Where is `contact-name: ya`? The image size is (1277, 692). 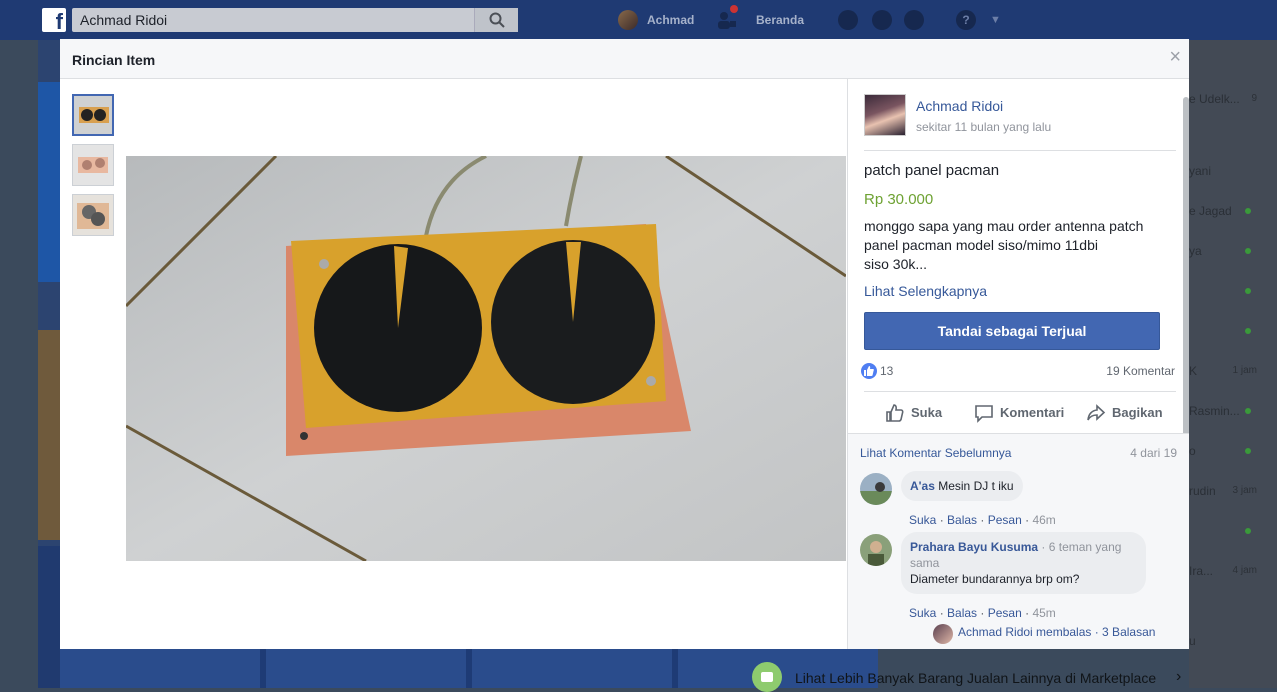
contact-name: ya is located at coordinates (1195, 251).